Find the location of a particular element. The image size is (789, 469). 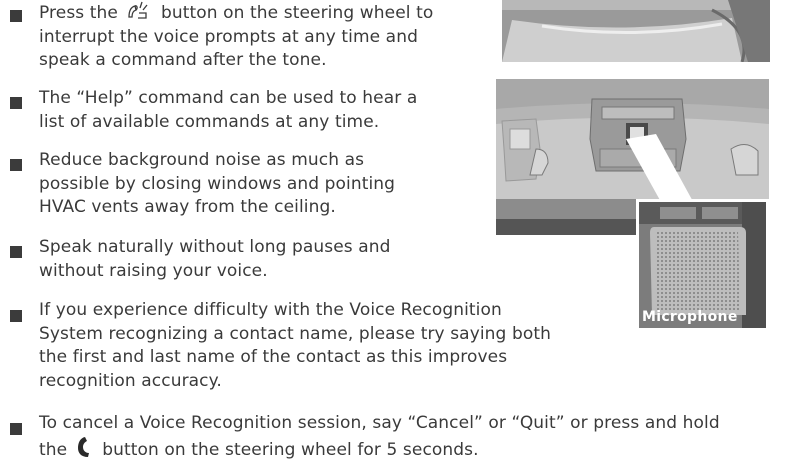

bullet-3-line-2: possible by closing windows and pointing is located at coordinates (217, 183).